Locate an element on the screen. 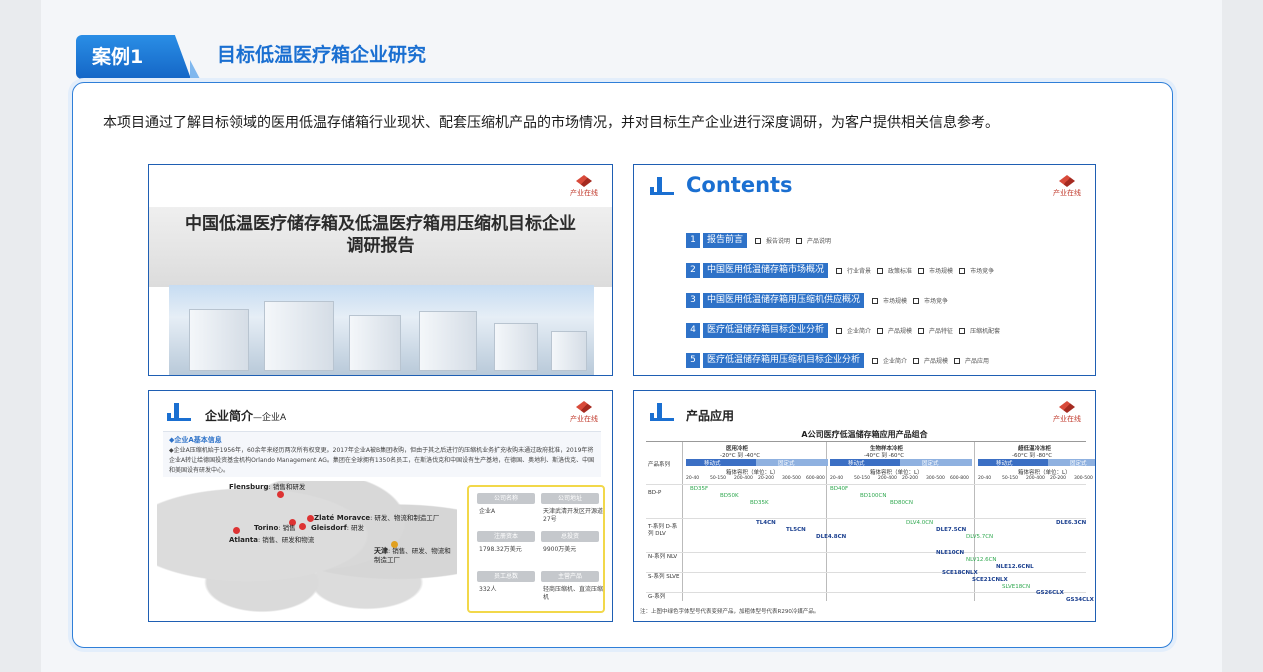 The width and height of the screenshot is (1263, 672). contents-subitem: 政策标准 is located at coordinates (894, 270).